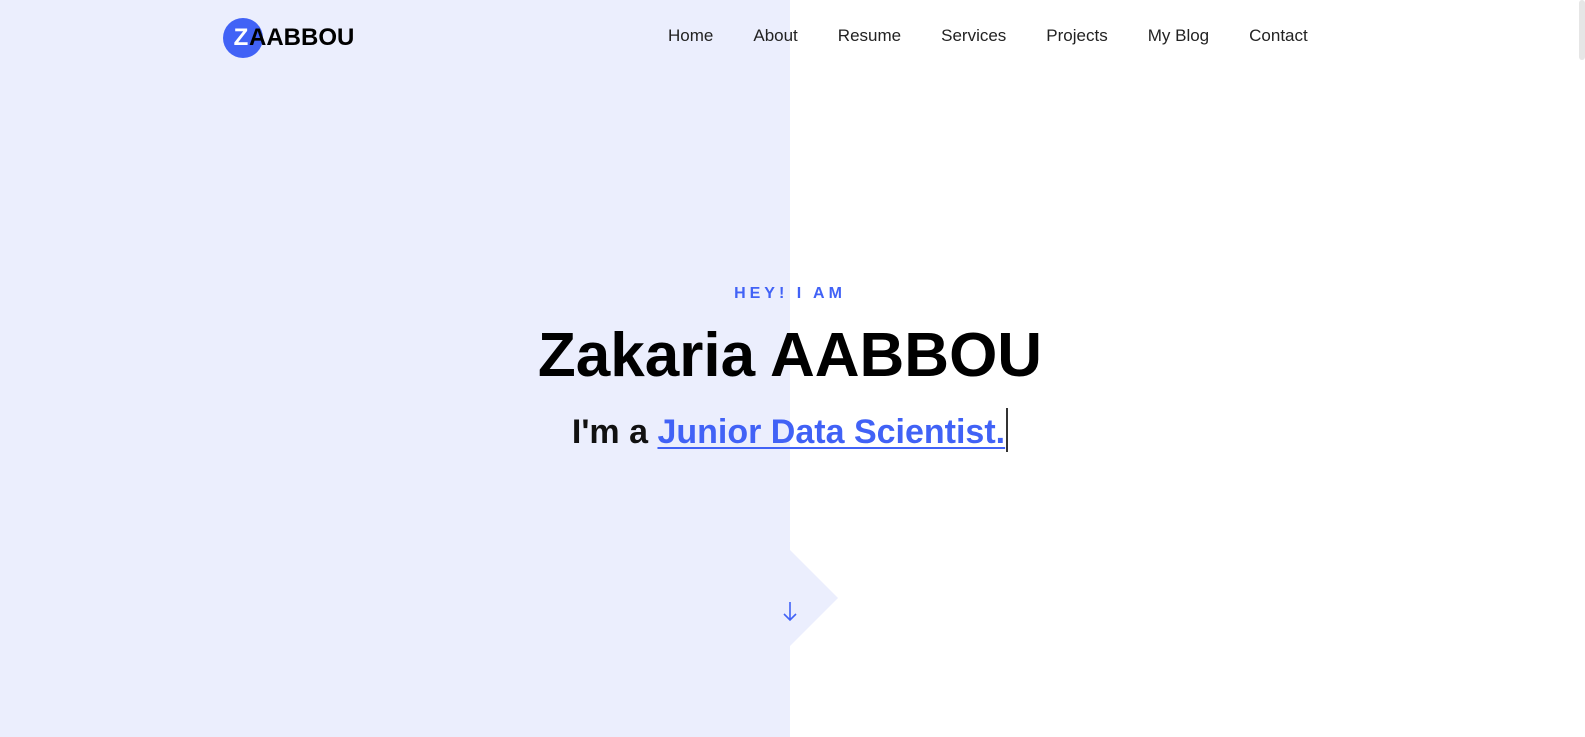 The width and height of the screenshot is (1585, 737). I want to click on arrow-down-icon, so click(790, 612).